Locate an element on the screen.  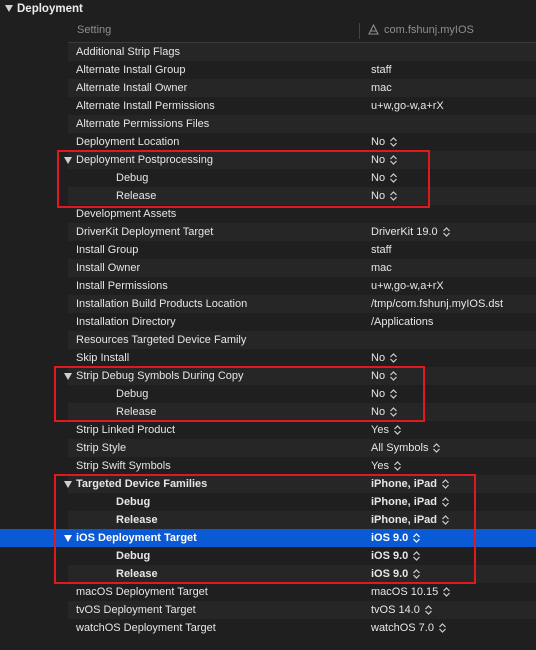
setting-row-deployment-location: Deployment Location No is located at coordinates (302, 142).